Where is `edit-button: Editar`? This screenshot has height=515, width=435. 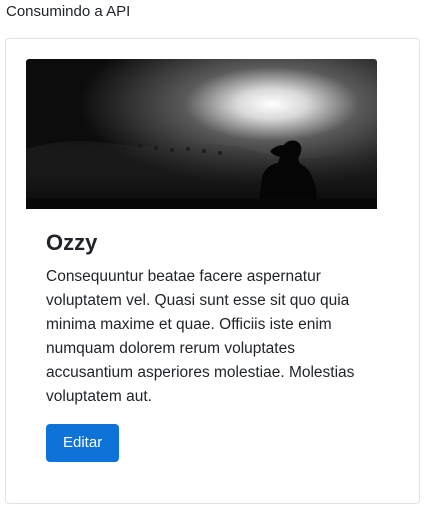 edit-button: Editar is located at coordinates (83, 443).